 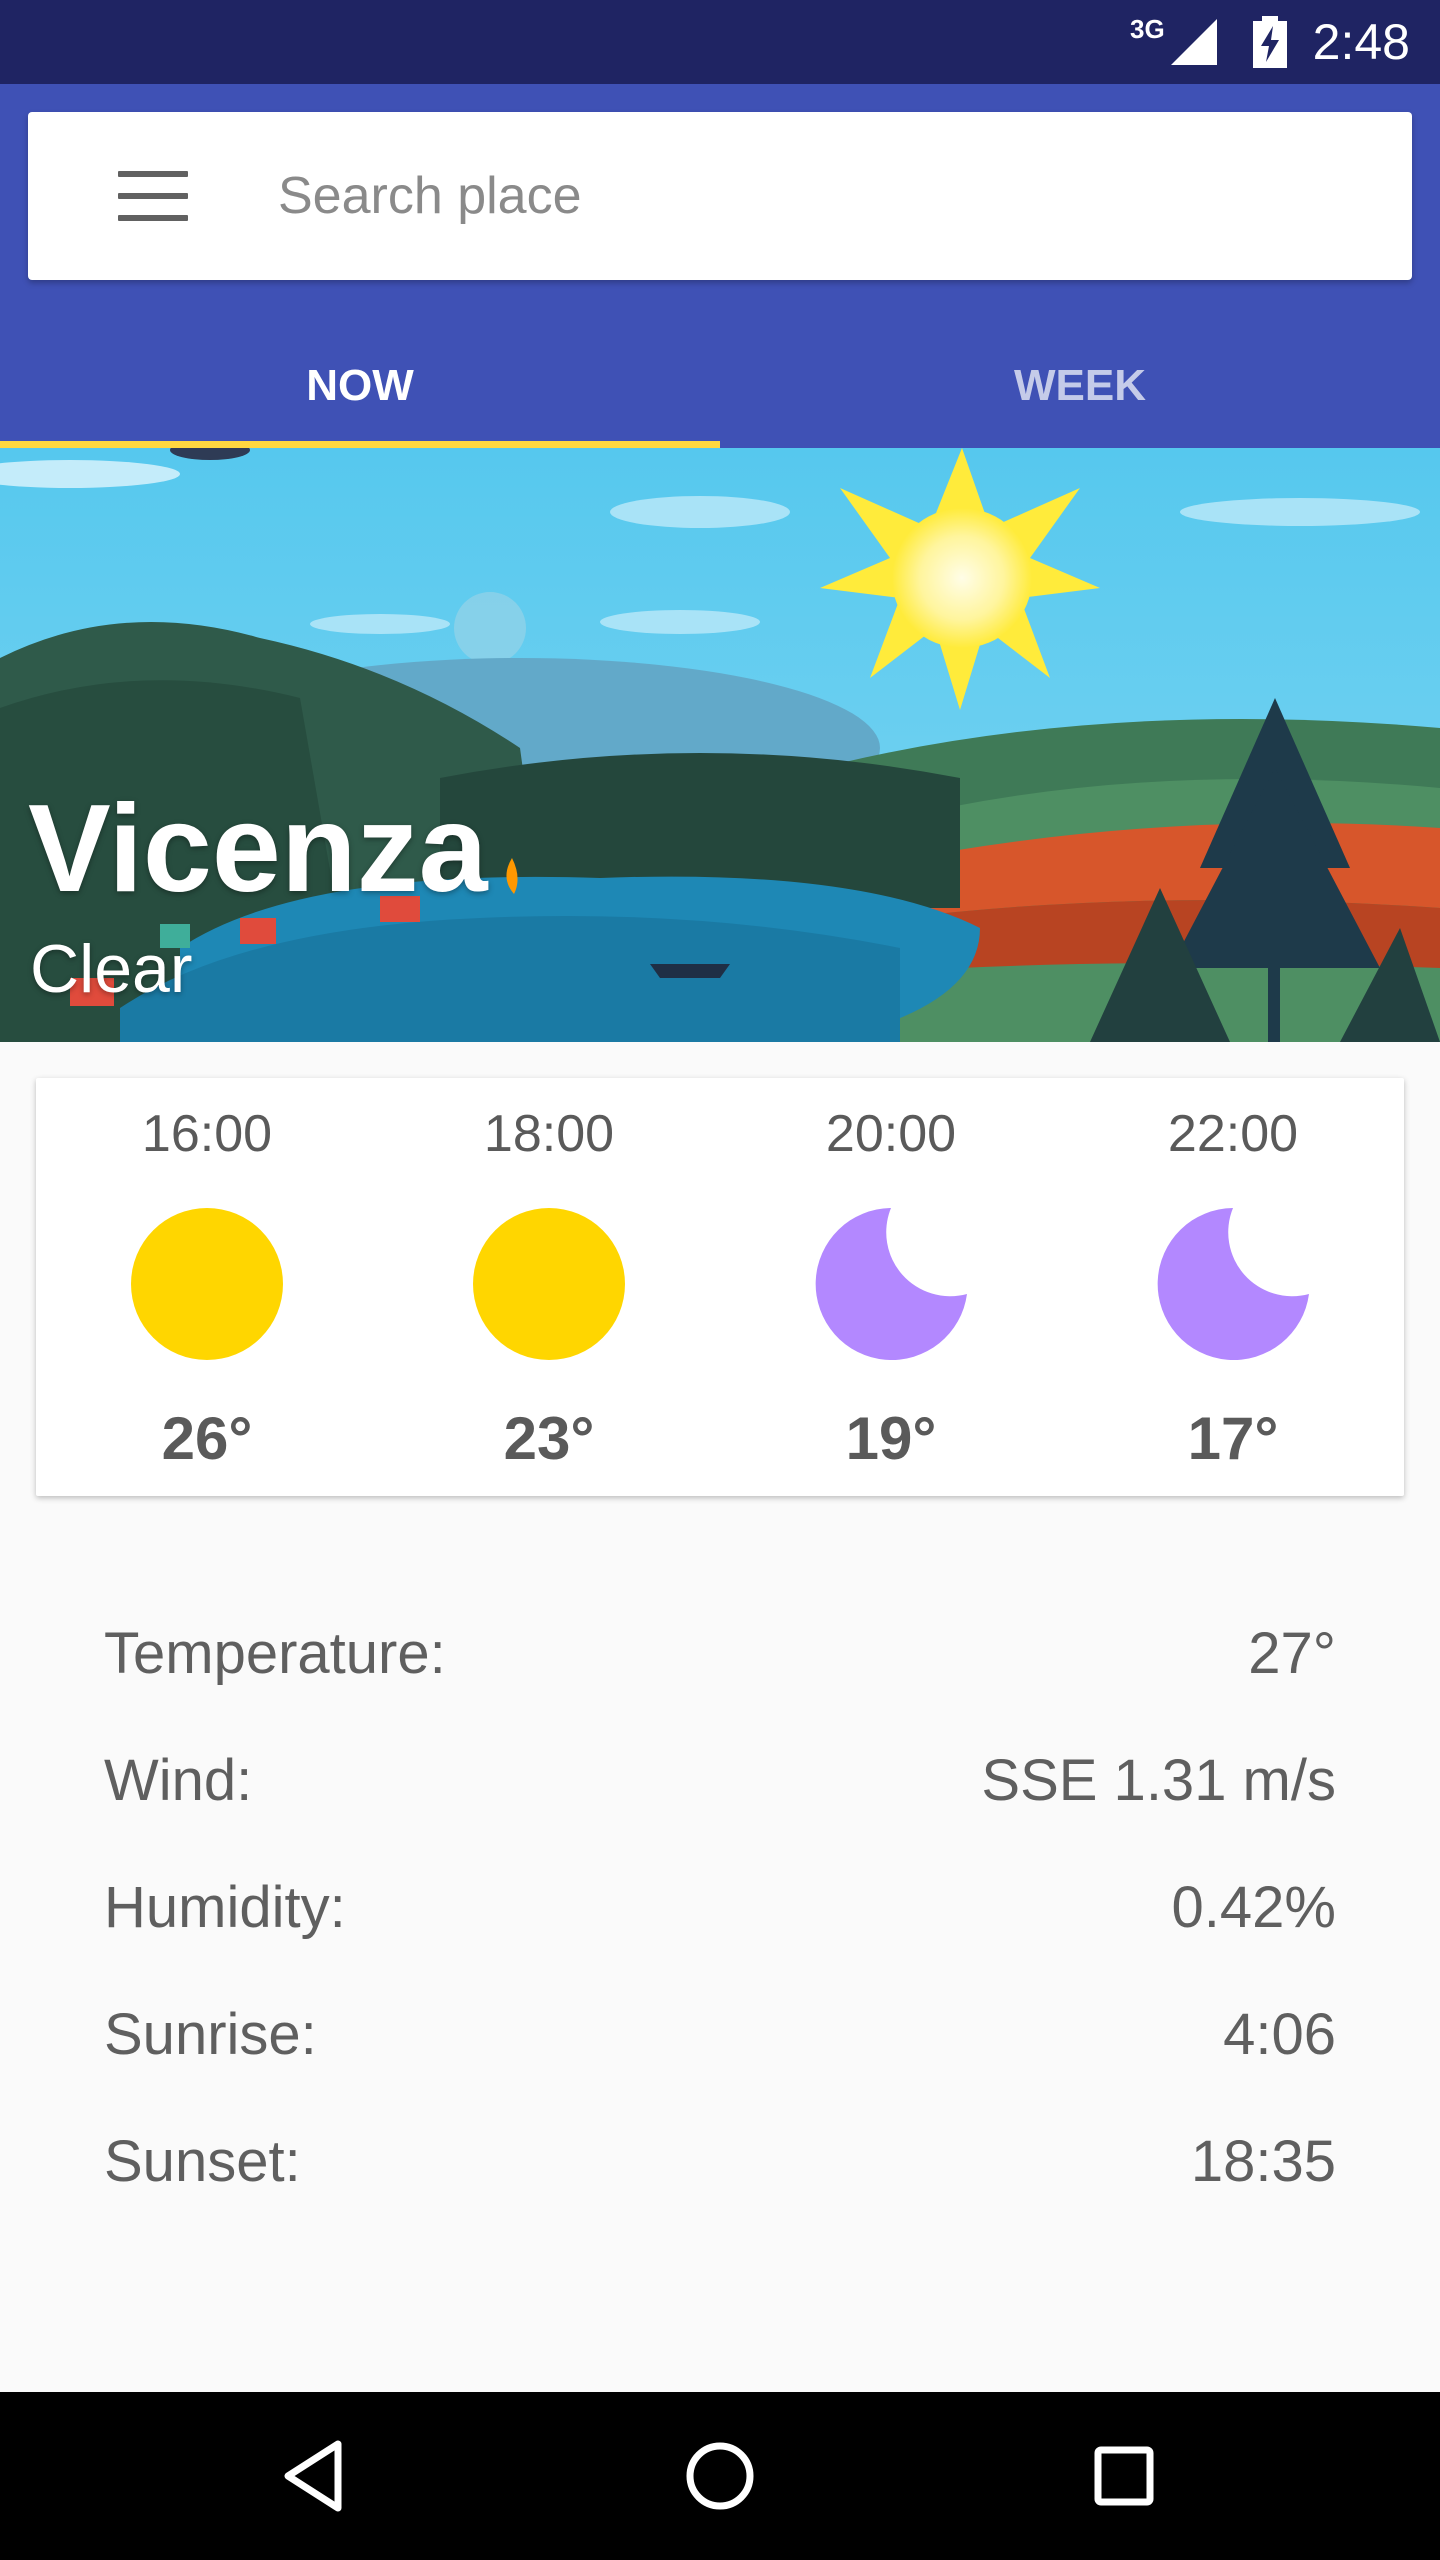 I want to click on forecast-temp: 19°, so click(x=891, y=1438).